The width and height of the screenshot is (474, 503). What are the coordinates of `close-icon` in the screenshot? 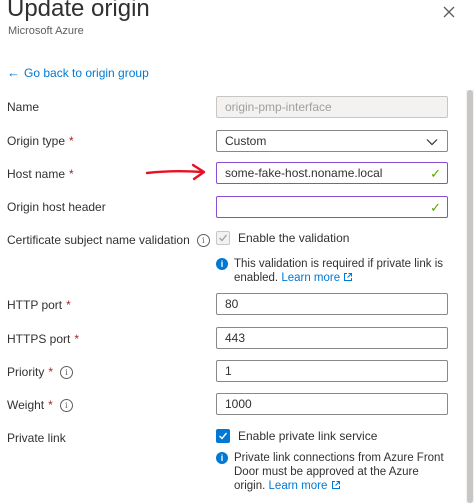 It's located at (449, 12).